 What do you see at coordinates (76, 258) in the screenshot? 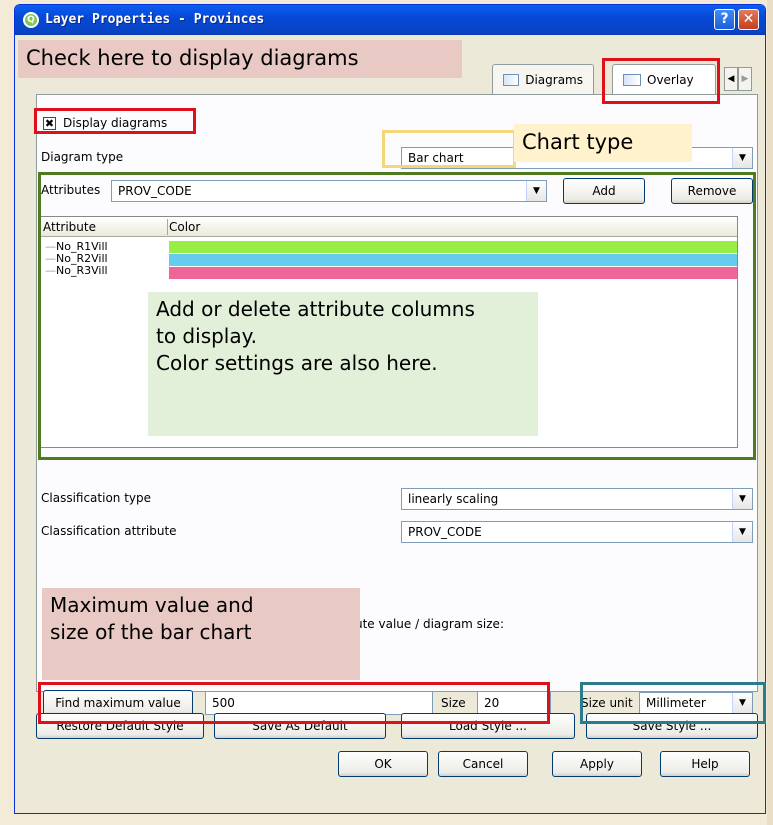
I see `table-row: —No_R2Vill` at bounding box center [76, 258].